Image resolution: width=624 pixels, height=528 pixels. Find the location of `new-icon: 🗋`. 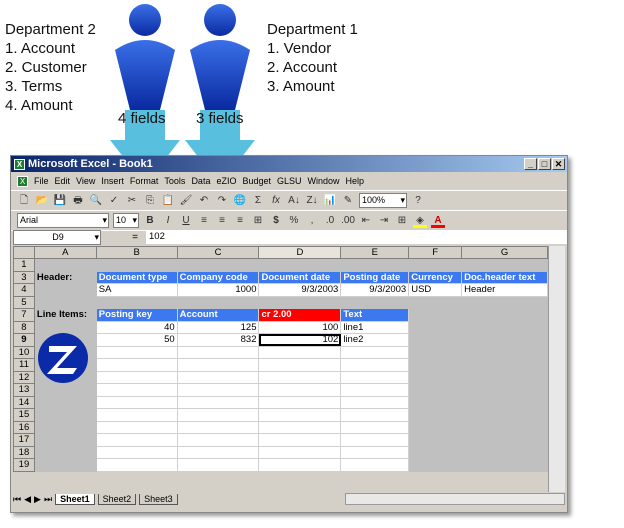

new-icon: 🗋 is located at coordinates (24, 201).